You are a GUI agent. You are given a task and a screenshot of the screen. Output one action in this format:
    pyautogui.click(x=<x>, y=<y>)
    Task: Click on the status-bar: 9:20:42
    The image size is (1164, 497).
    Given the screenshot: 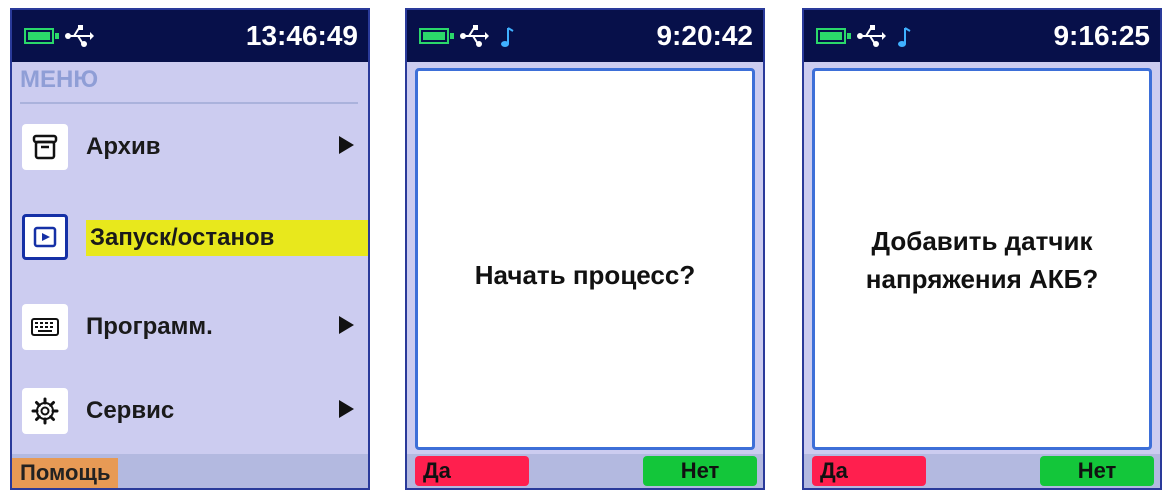 What is the action you would take?
    pyautogui.click(x=585, y=36)
    